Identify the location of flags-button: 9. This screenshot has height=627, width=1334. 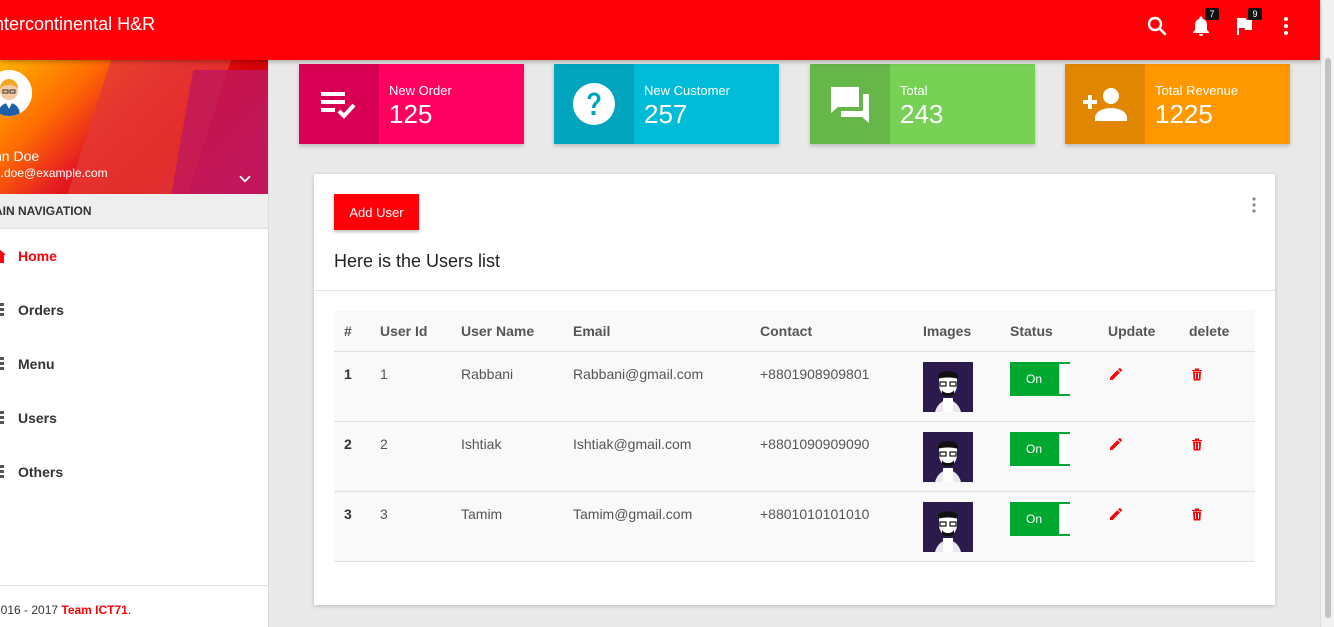
(1247, 23).